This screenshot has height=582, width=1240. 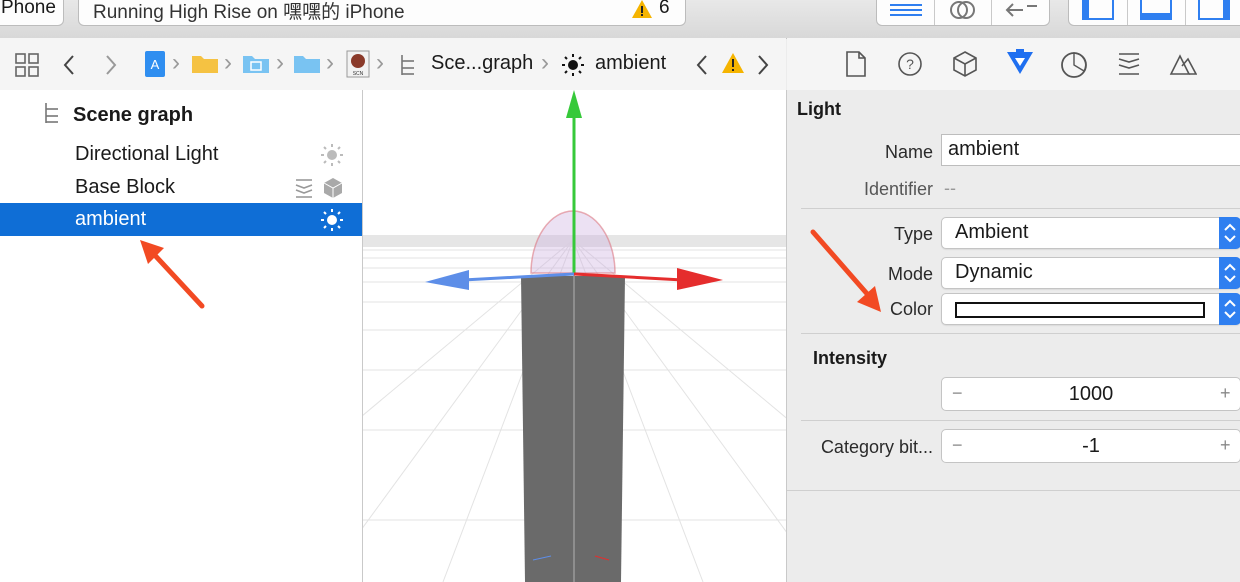 I want to click on navigator-toggle-icon, so click(x=1098, y=10).